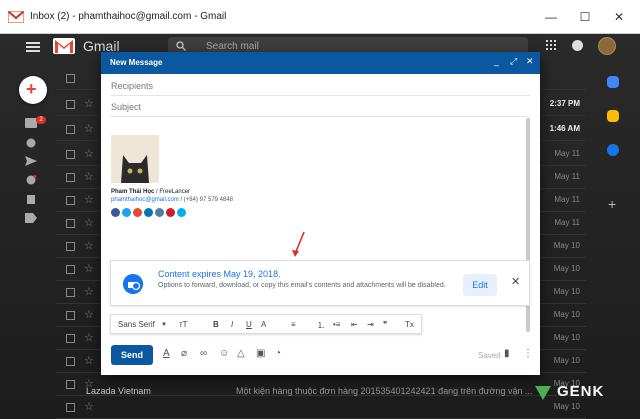  I want to click on apps-grid-icon, so click(551, 45).